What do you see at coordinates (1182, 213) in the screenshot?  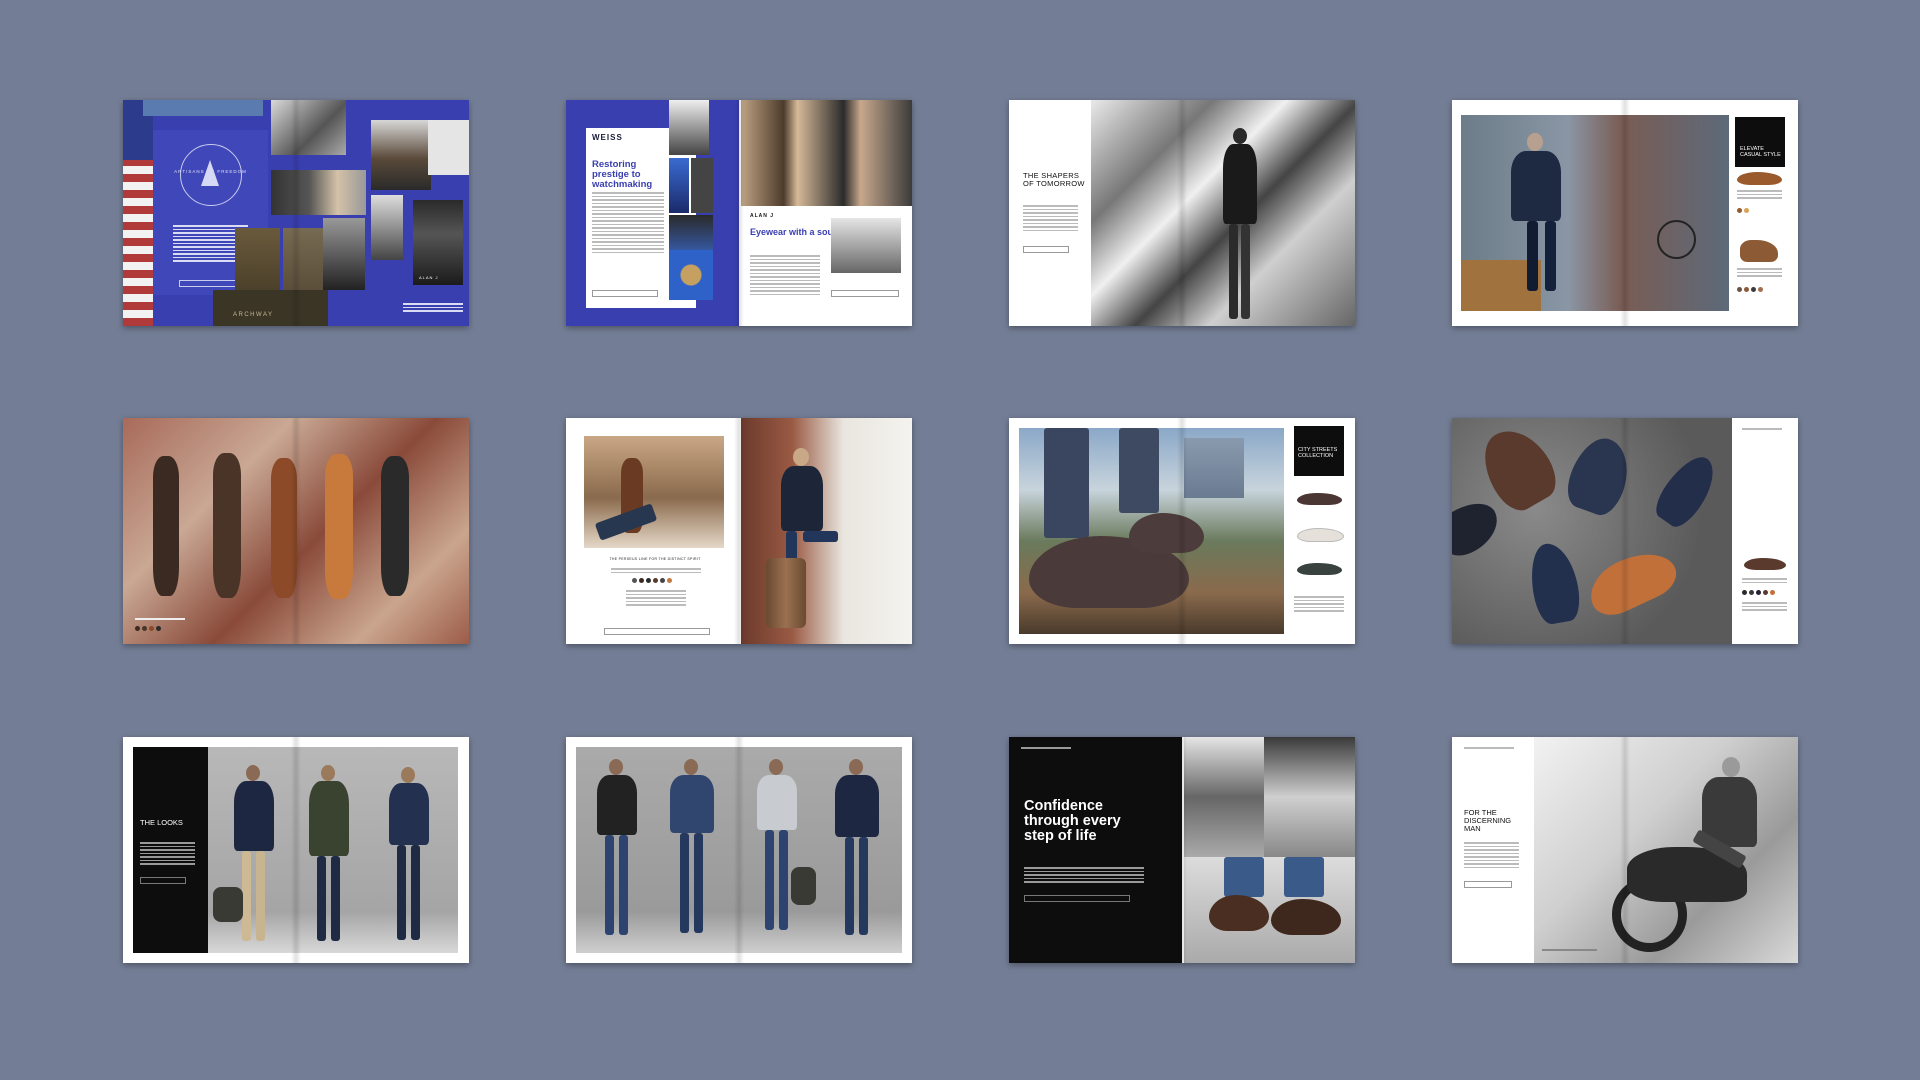 I see `spread-shapers-of-tomorrow: THE SHAPERS OF TOMORROW` at bounding box center [1182, 213].